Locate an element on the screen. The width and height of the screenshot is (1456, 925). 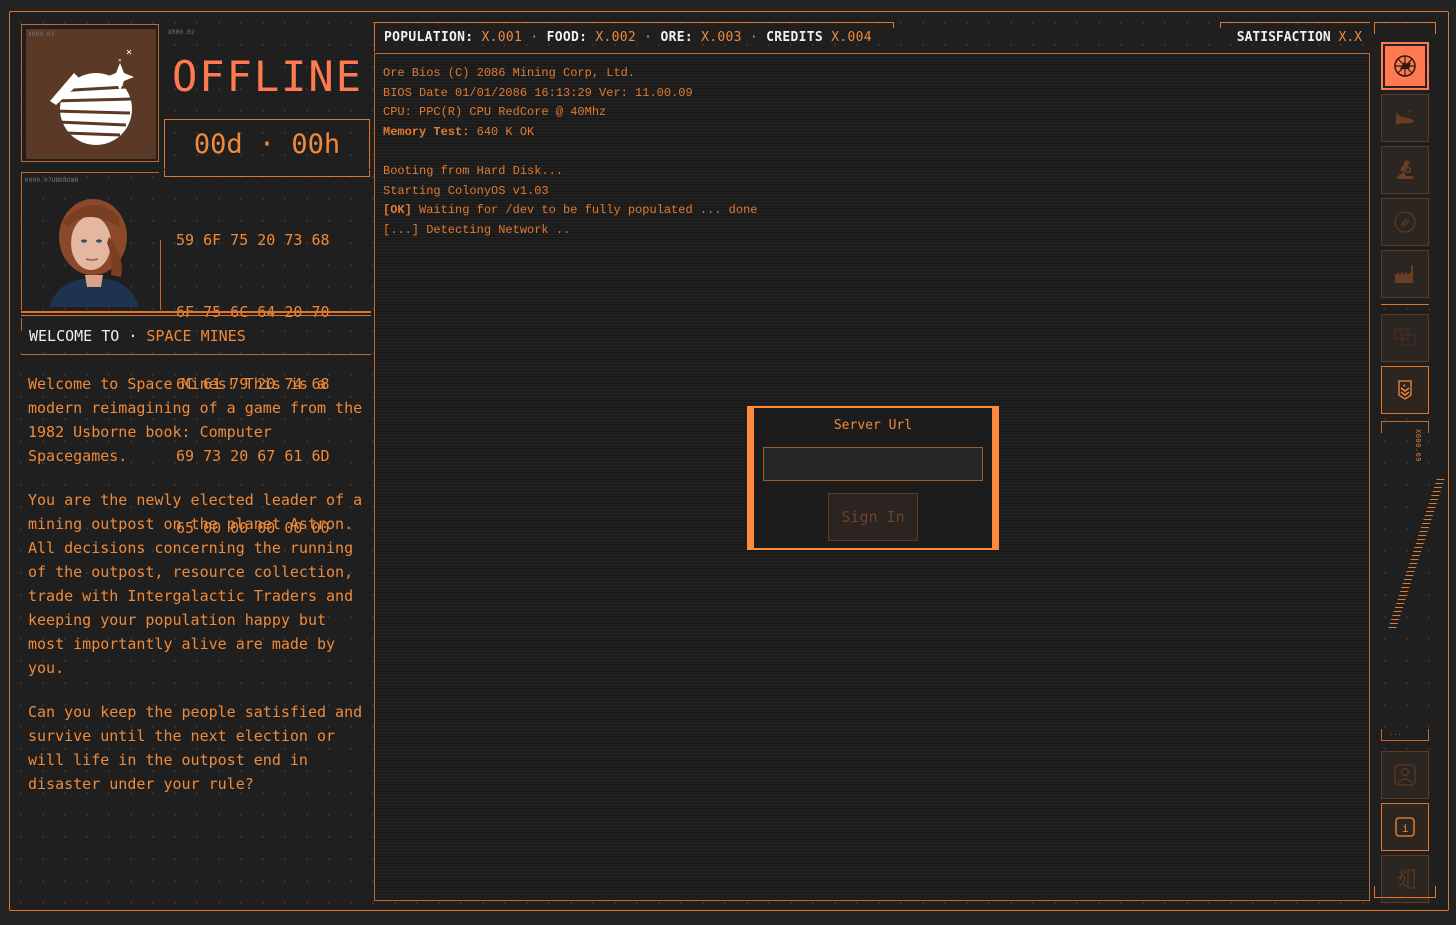
divider is located at coordinates (196, 313).